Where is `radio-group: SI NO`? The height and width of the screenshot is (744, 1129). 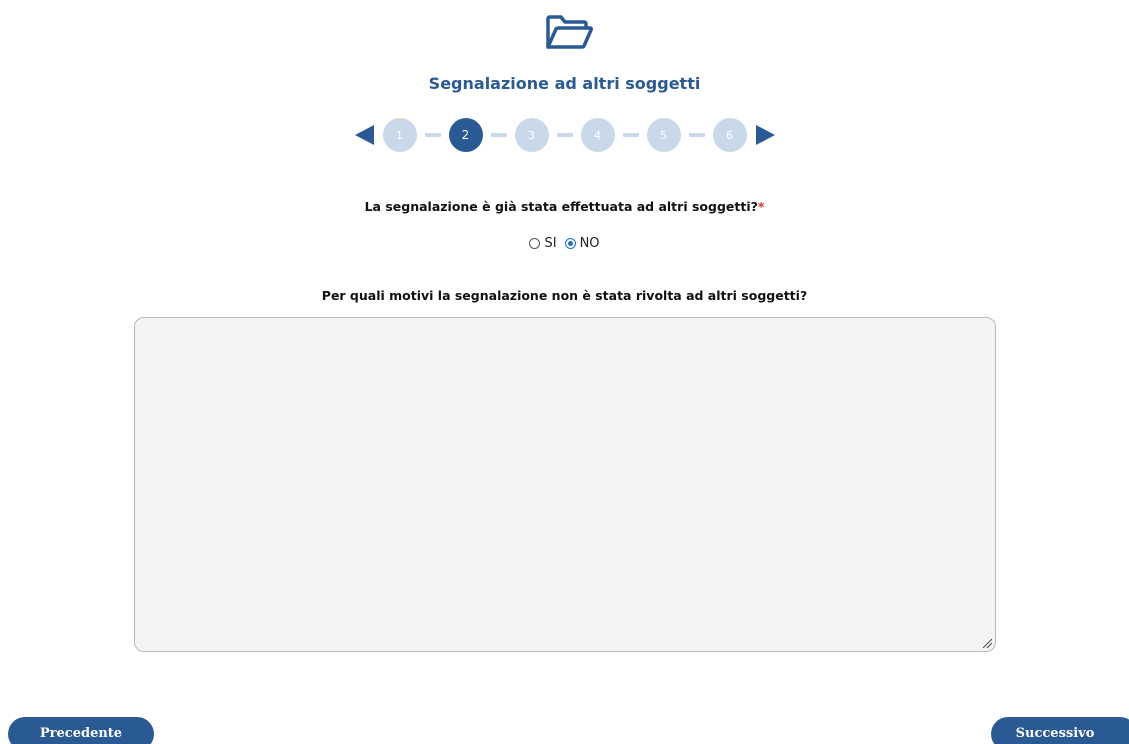
radio-group: SI NO is located at coordinates (564, 243).